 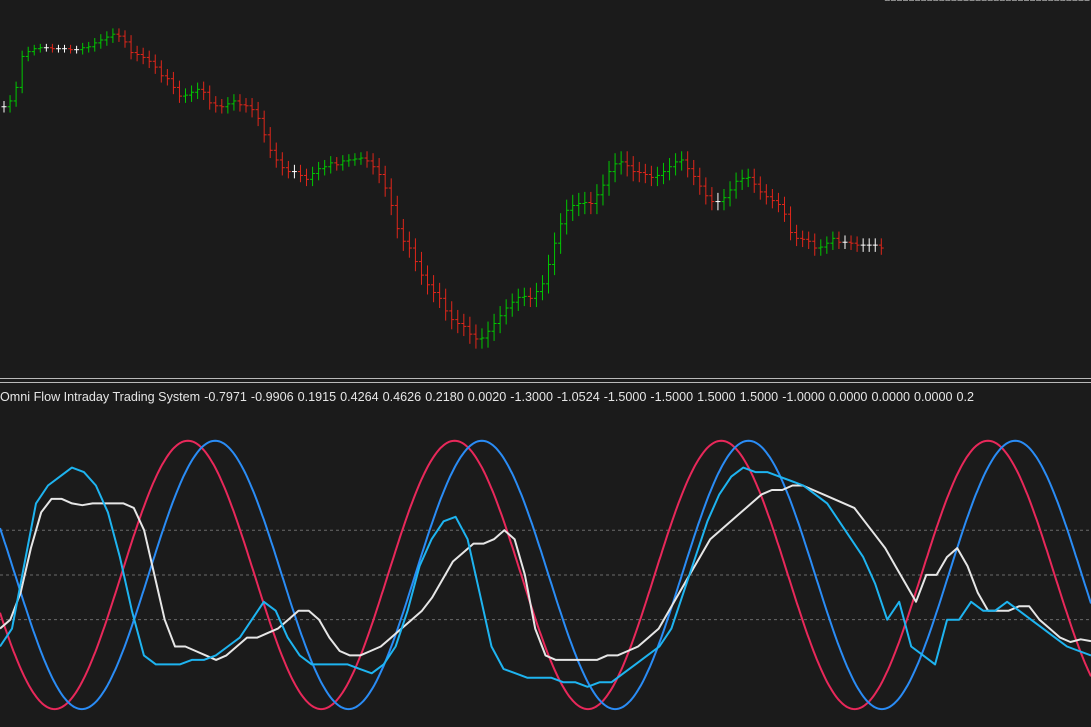 I want to click on indicator-value: 1.5000, so click(x=716, y=397).